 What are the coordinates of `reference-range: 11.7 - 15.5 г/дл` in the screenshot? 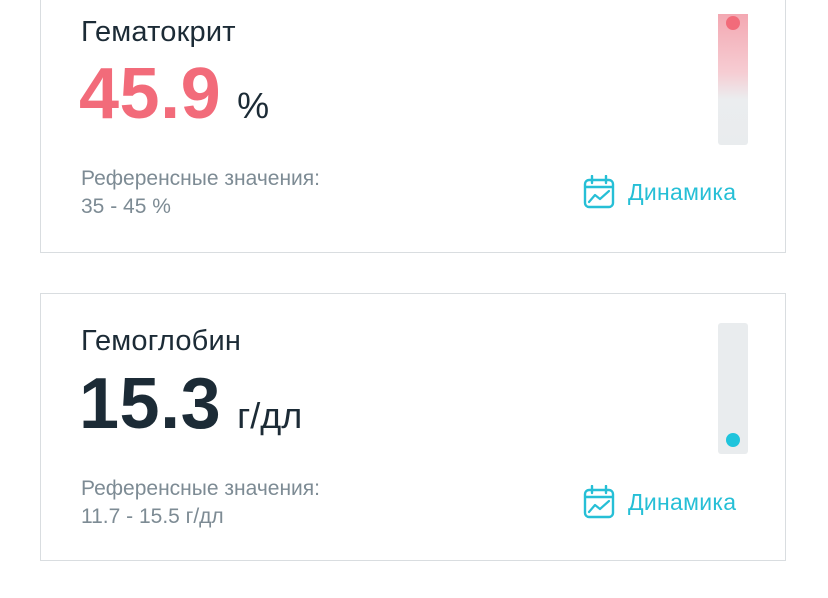 It's located at (152, 516).